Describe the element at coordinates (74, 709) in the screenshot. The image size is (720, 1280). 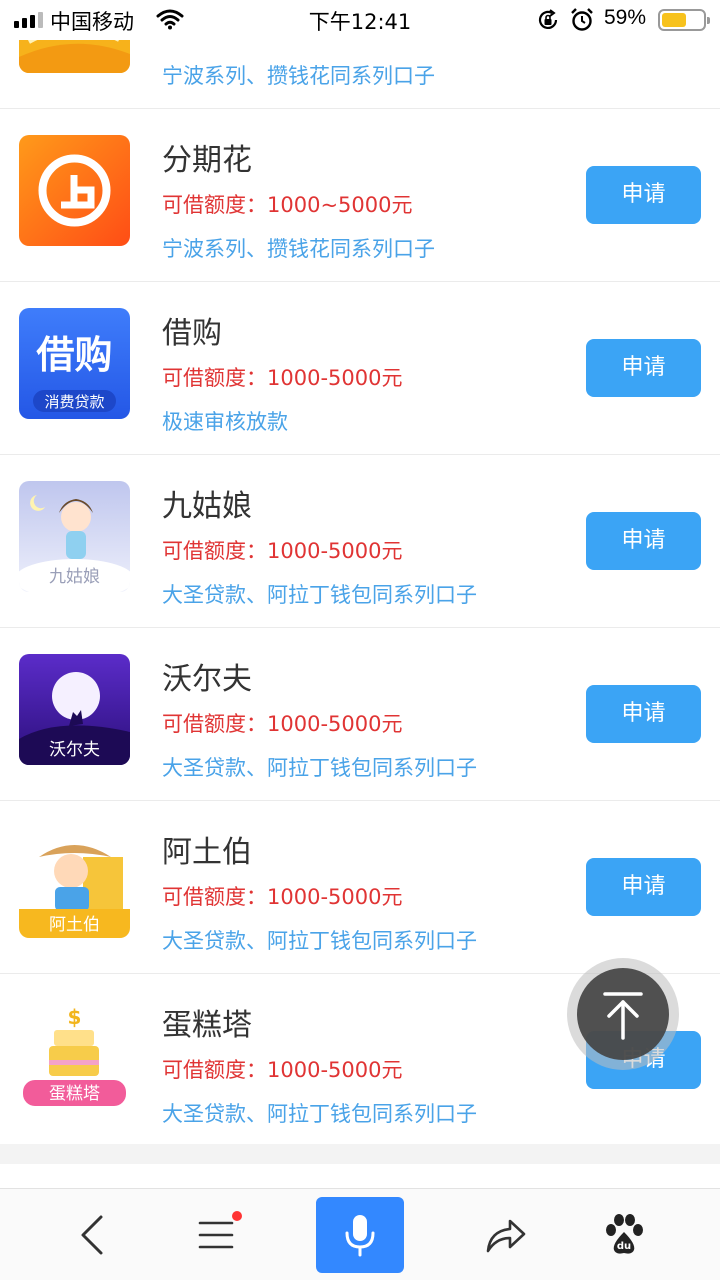
I see `woerfu-logo-icon: 沃尔夫` at that location.